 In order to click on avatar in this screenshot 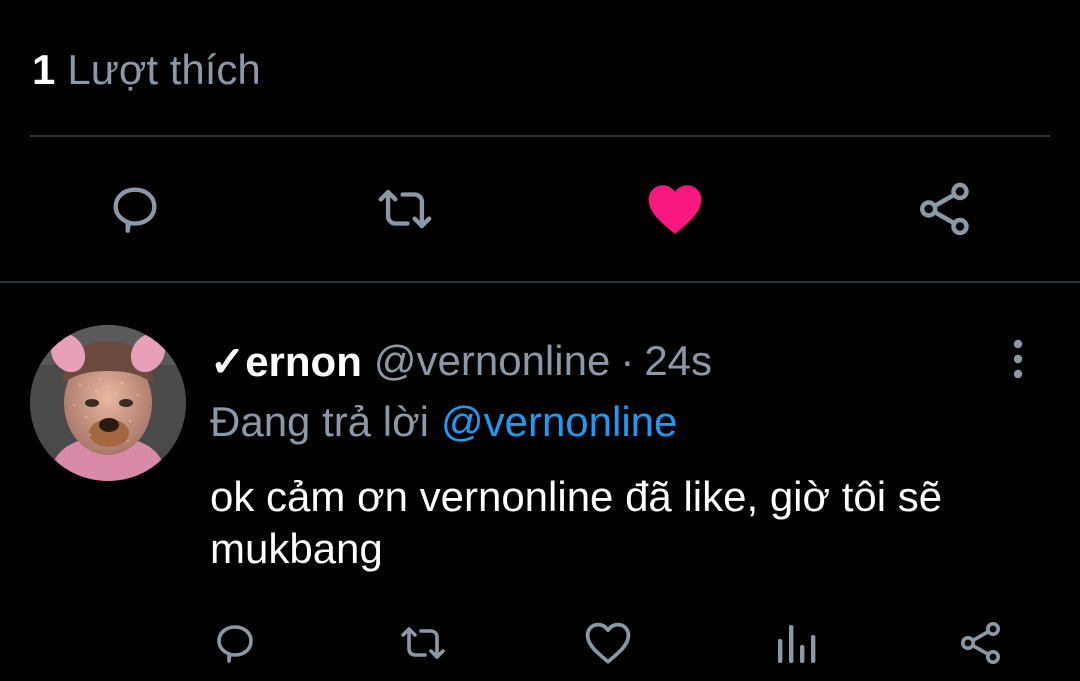, I will do `click(108, 403)`.